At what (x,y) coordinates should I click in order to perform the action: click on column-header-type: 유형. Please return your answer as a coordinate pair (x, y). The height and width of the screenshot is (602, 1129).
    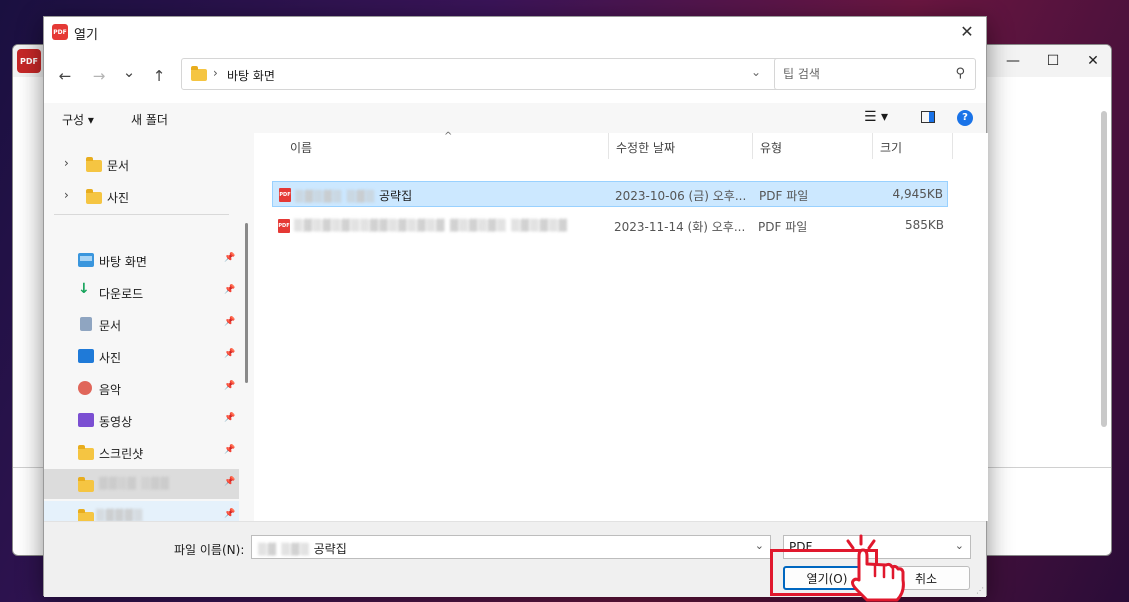
    Looking at the image, I should click on (771, 147).